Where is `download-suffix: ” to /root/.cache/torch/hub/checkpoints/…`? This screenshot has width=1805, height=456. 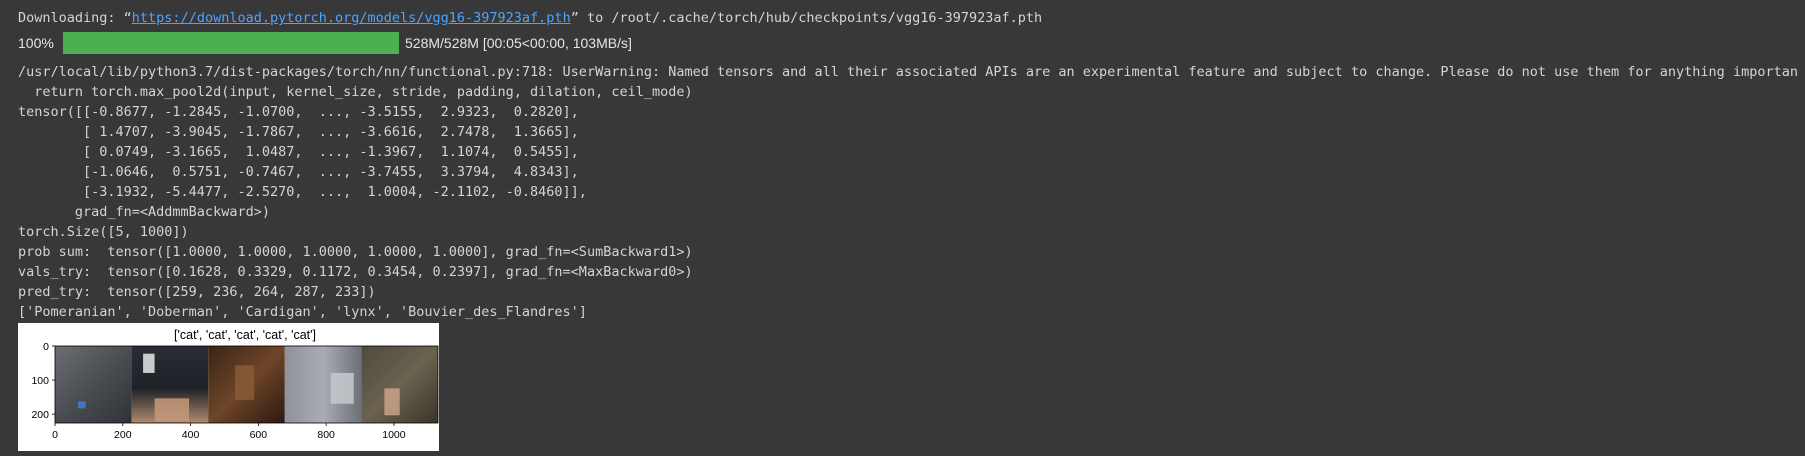
download-suffix: ” to /root/.cache/torch/hub/checkpoints/… is located at coordinates (806, 18).